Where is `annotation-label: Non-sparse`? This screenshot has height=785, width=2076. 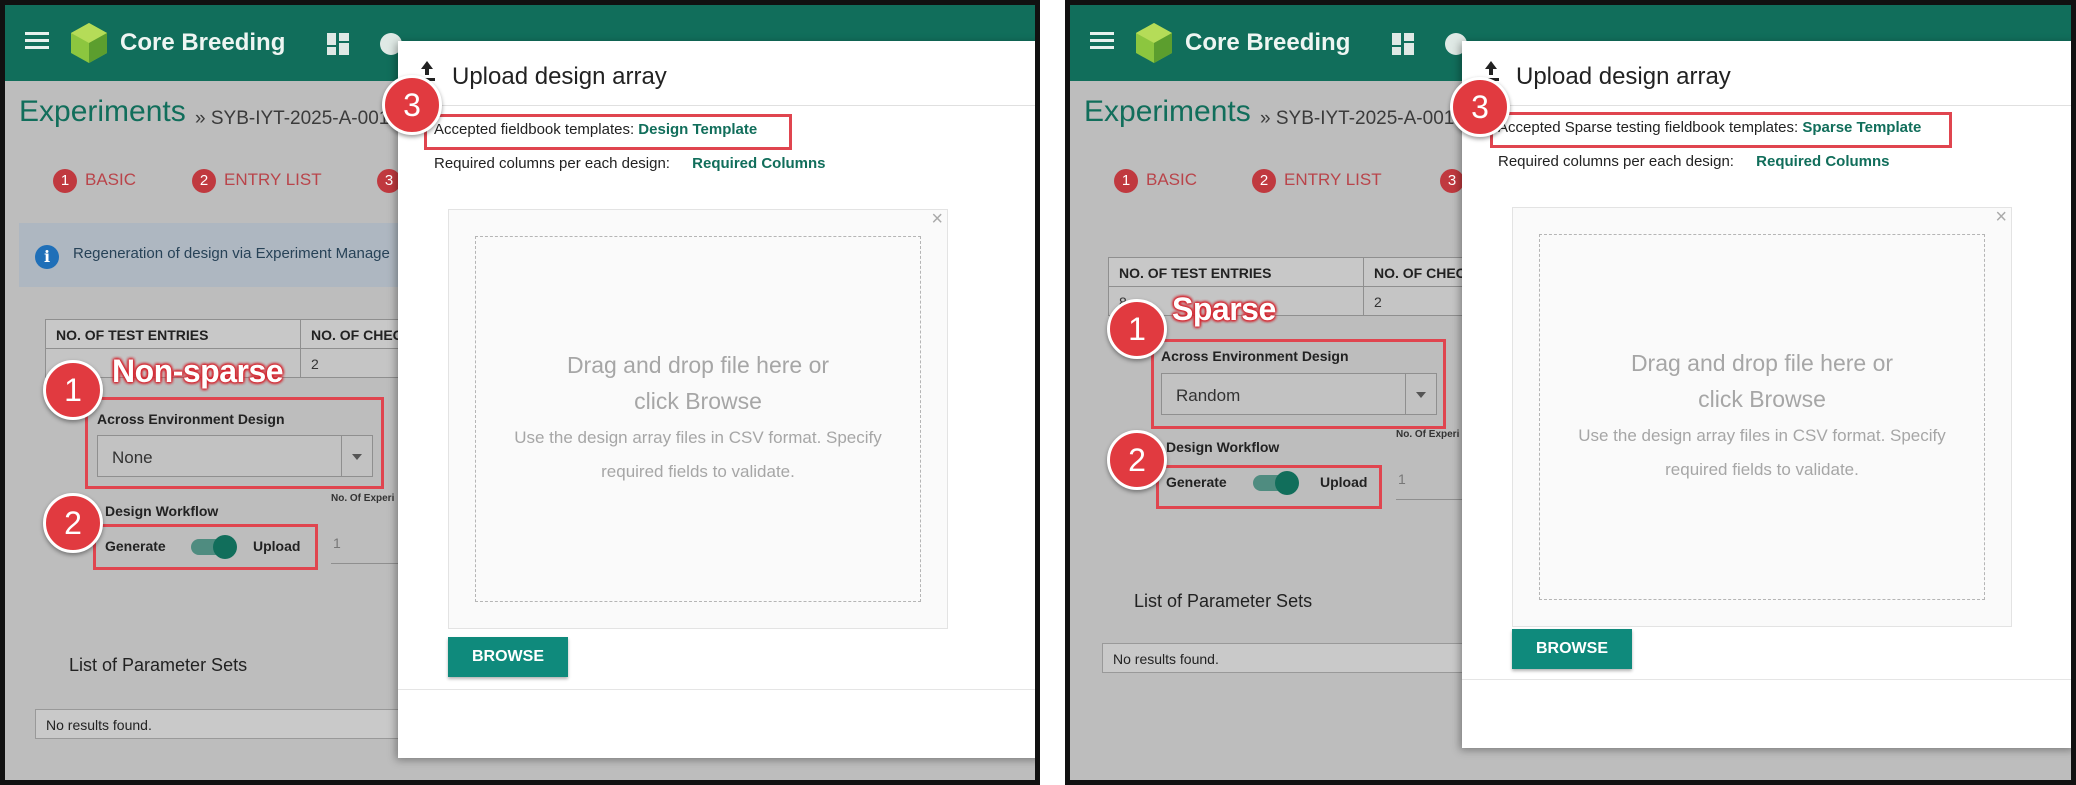 annotation-label: Non-sparse is located at coordinates (198, 371).